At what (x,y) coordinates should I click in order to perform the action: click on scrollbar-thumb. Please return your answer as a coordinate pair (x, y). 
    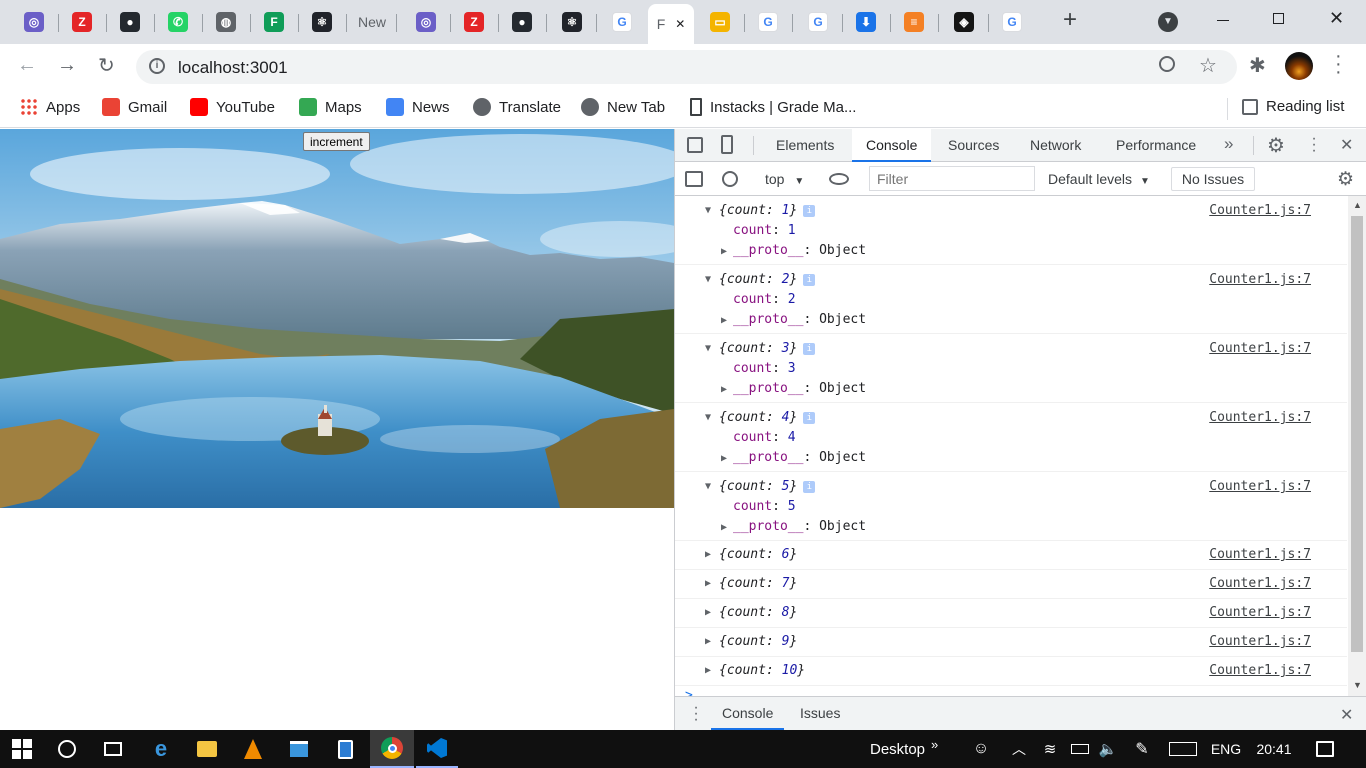
    Looking at the image, I should click on (1357, 434).